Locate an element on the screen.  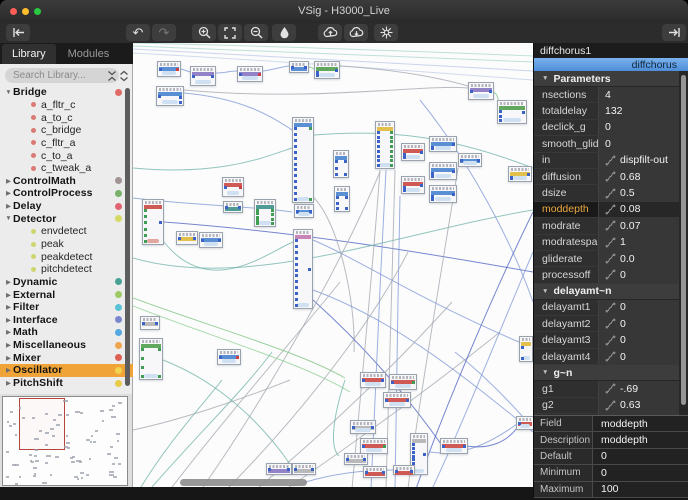
tree-category-math: ▶ Math is located at coordinates (66, 332).